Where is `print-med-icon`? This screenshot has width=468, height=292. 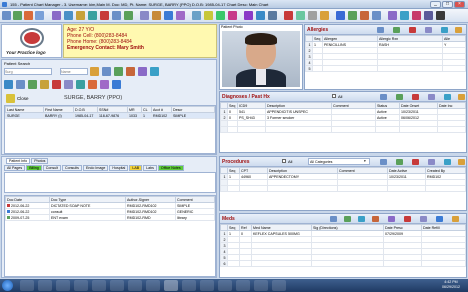 print-med-icon is located at coordinates (423, 219).